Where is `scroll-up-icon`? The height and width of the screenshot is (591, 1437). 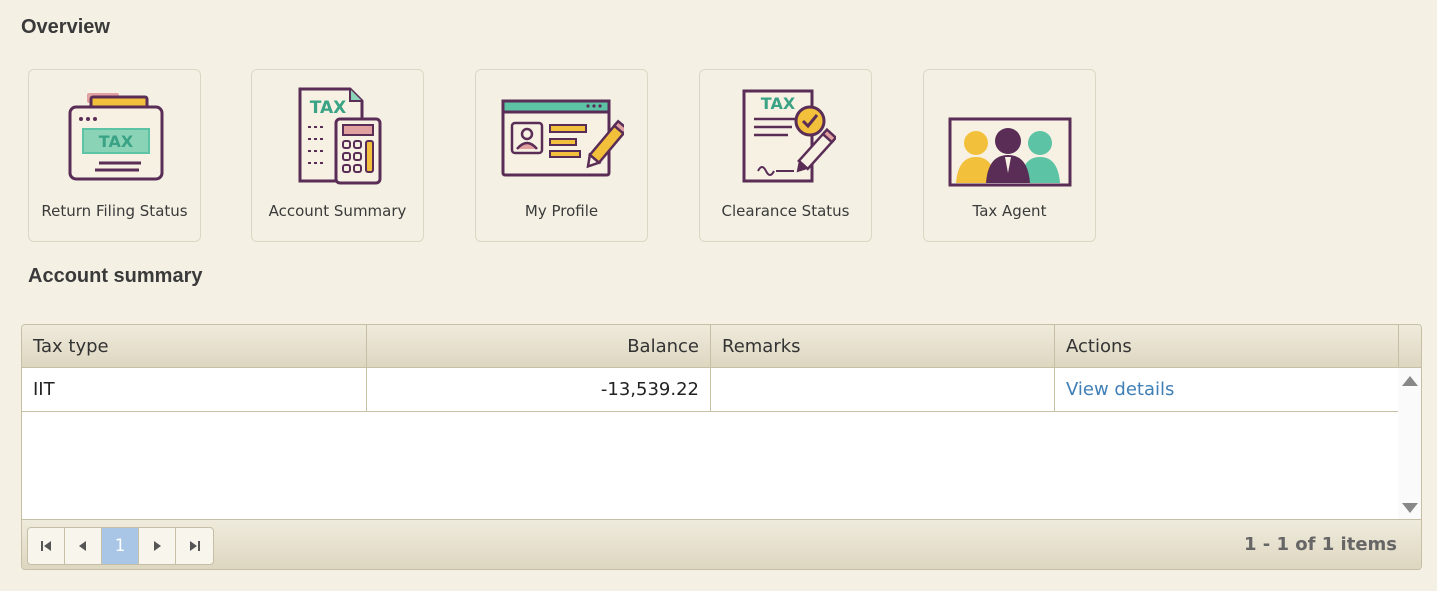 scroll-up-icon is located at coordinates (1410, 381).